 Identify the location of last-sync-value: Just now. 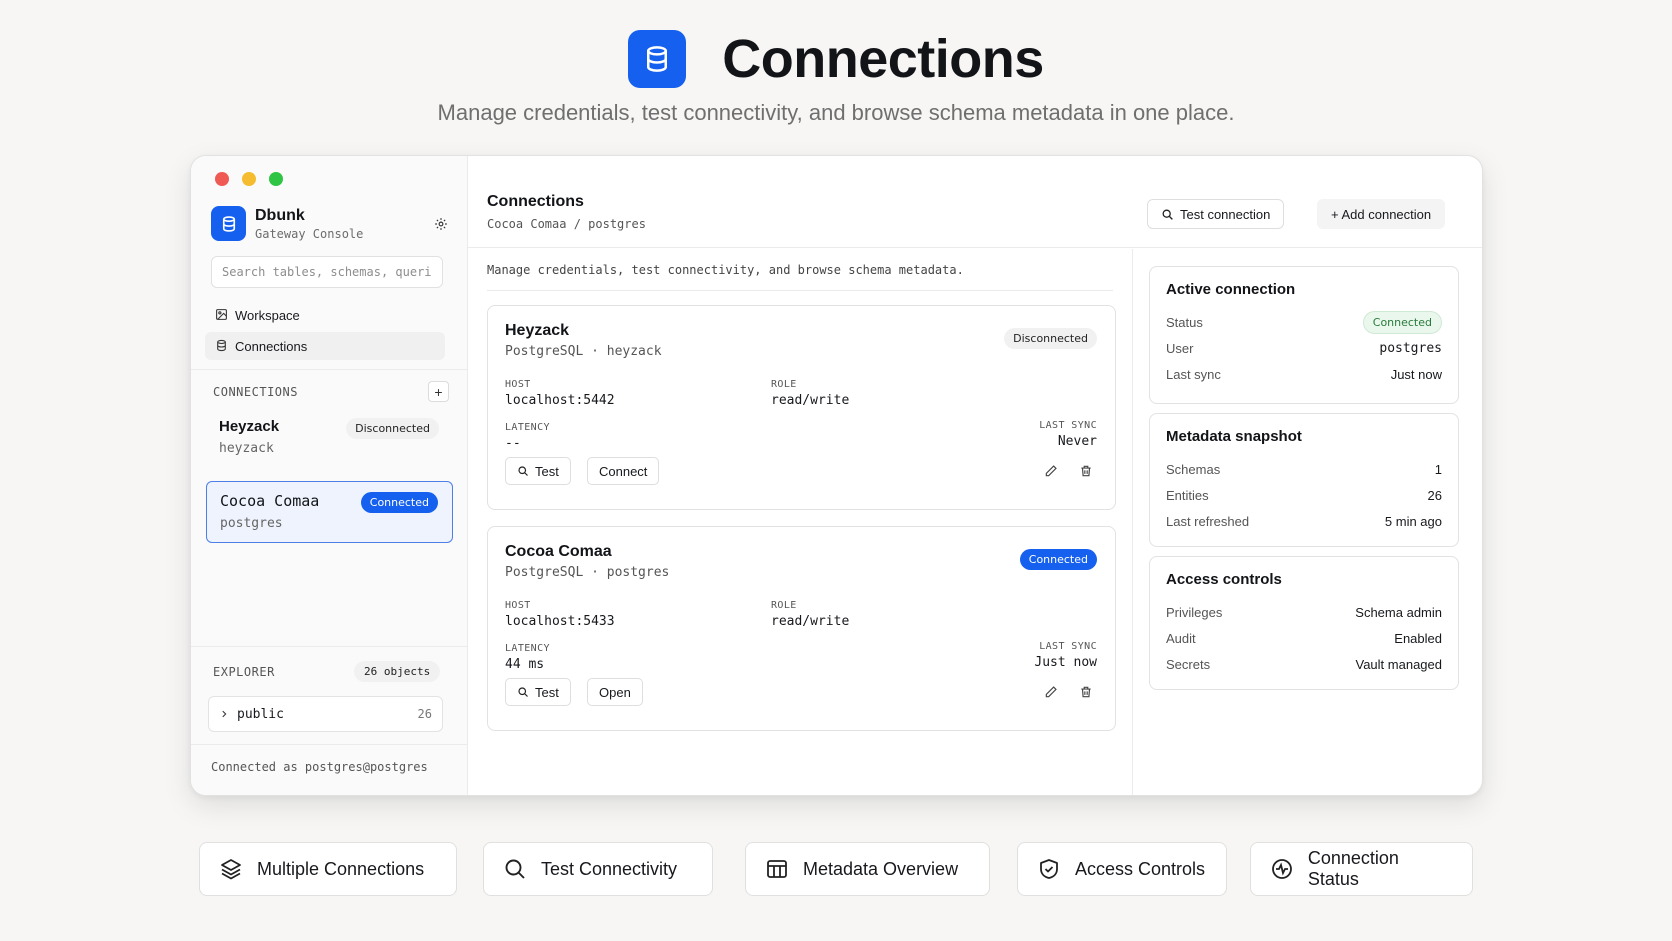
(1065, 662).